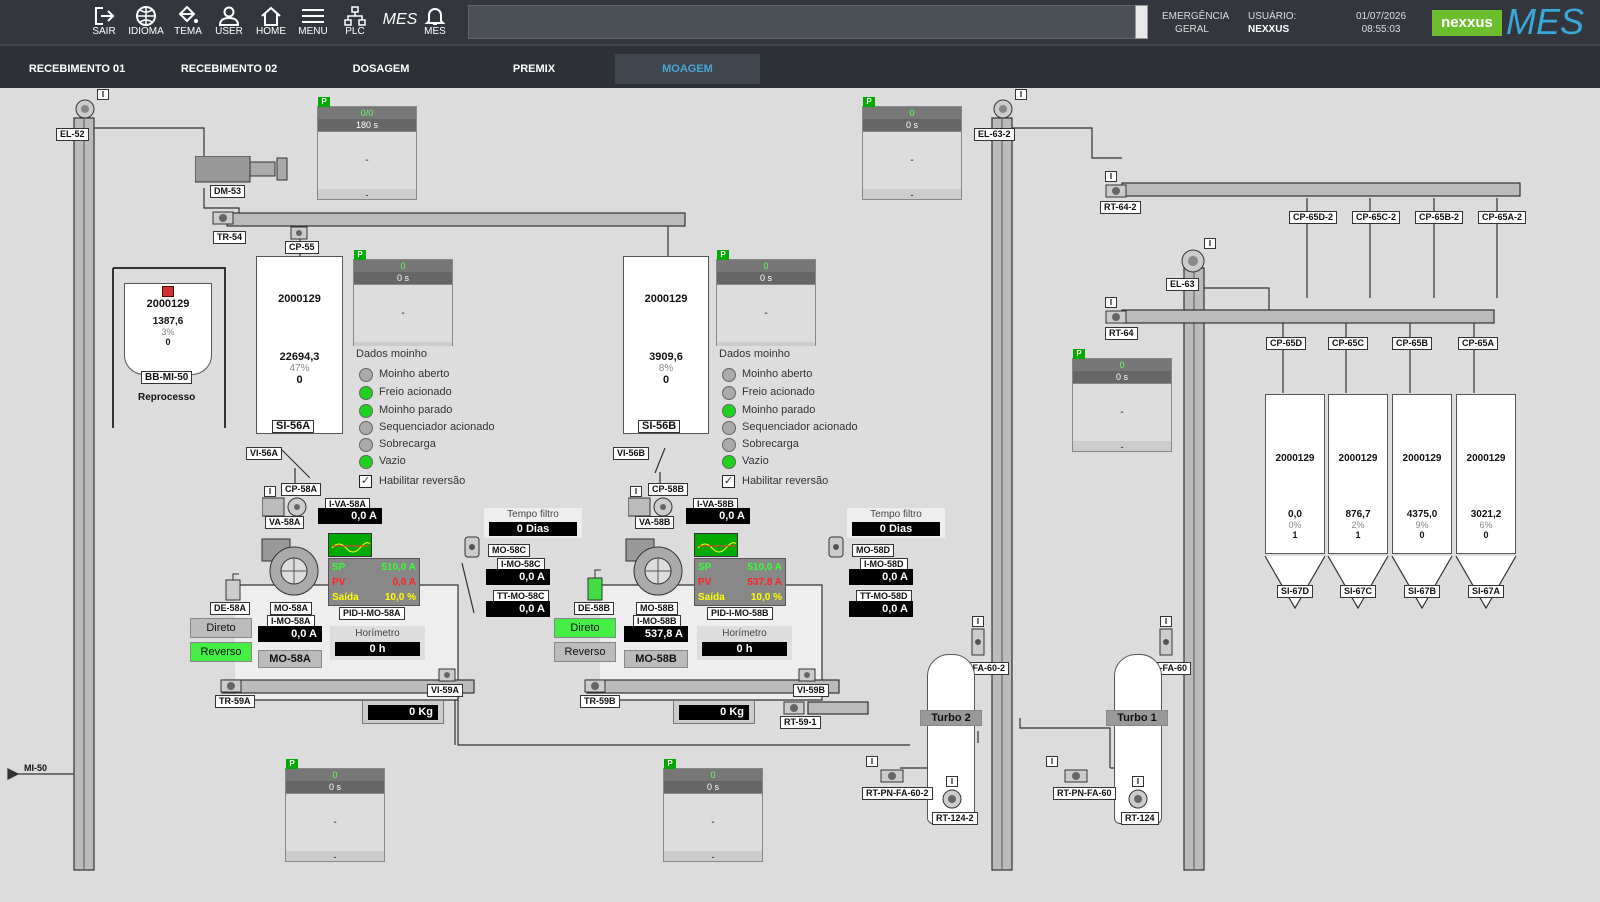  Describe the element at coordinates (534, 69) in the screenshot. I see `tab-premix: PREMIX` at that location.